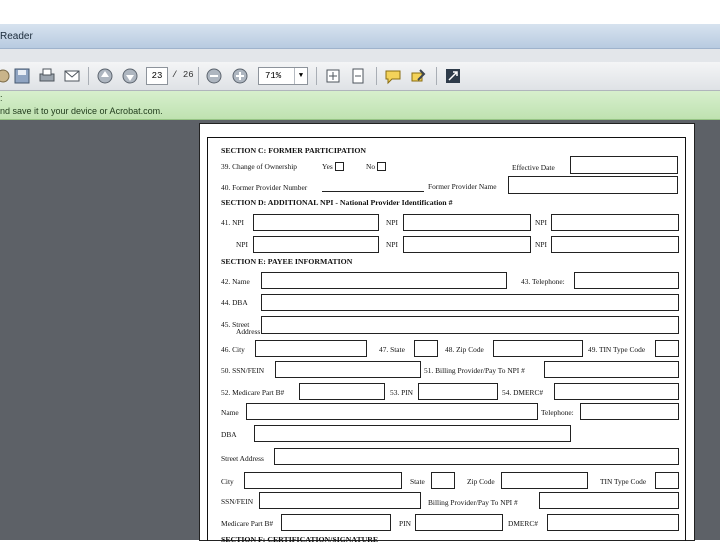 Image resolution: width=720 pixels, height=544 pixels. What do you see at coordinates (283, 76) in the screenshot?
I see `zoom-select: 71% ▼` at bounding box center [283, 76].